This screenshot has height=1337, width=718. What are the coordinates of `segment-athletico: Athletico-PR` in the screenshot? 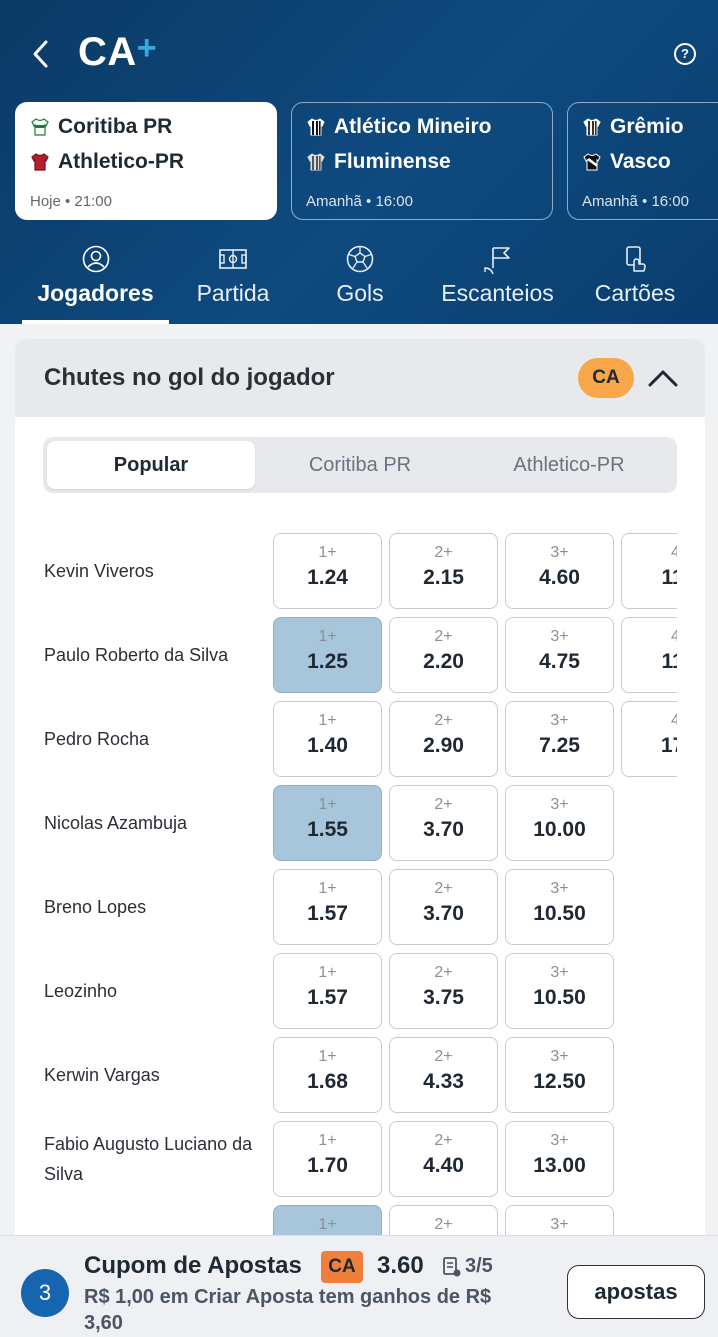 It's located at (569, 465).